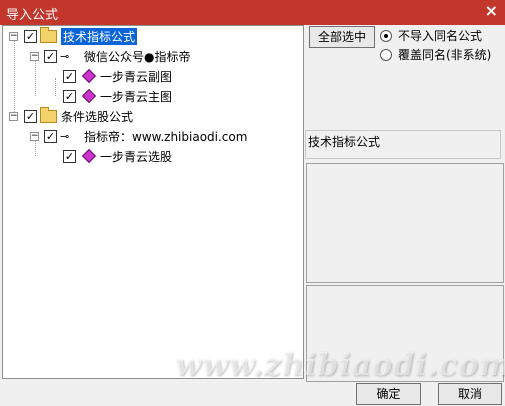 Image resolution: width=505 pixels, height=406 pixels. I want to click on title-bar: 导入公式 ×, so click(252, 12).